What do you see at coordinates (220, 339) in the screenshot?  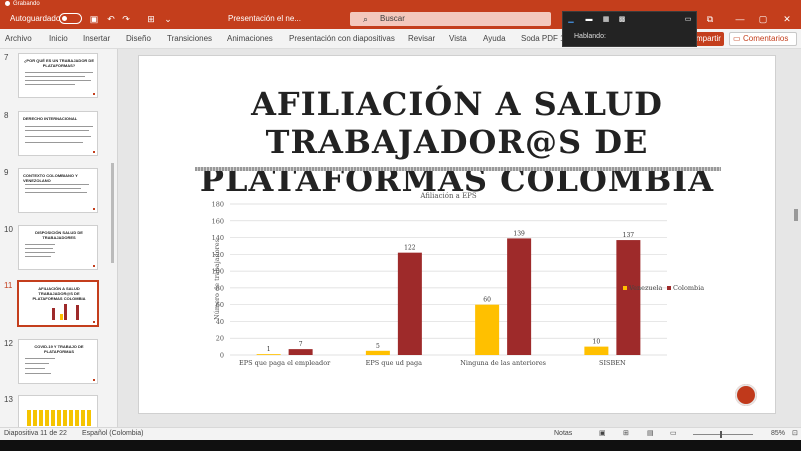 I see `y-tick-label: 20` at bounding box center [220, 339].